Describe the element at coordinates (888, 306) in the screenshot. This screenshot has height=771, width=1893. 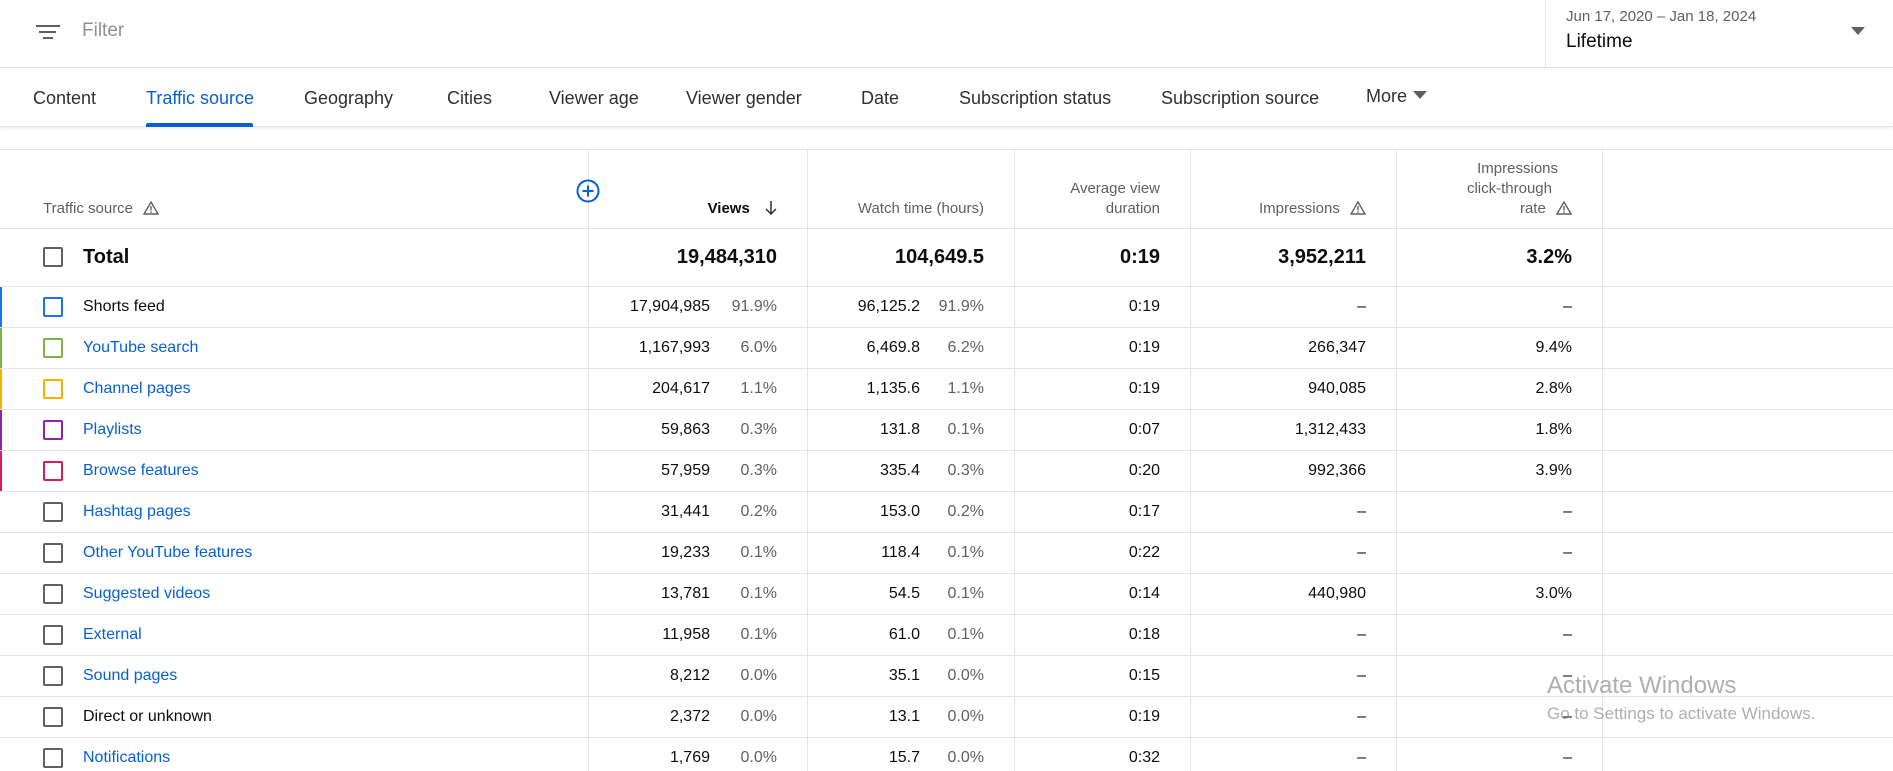
I see `watch-time-value: 96,125.2` at that location.